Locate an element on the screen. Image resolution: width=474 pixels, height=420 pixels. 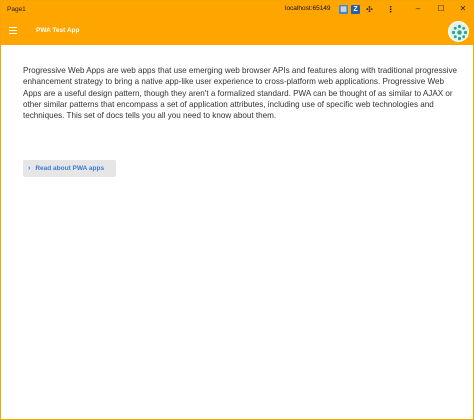
app-bar: PWA Test App is located at coordinates (237, 31).